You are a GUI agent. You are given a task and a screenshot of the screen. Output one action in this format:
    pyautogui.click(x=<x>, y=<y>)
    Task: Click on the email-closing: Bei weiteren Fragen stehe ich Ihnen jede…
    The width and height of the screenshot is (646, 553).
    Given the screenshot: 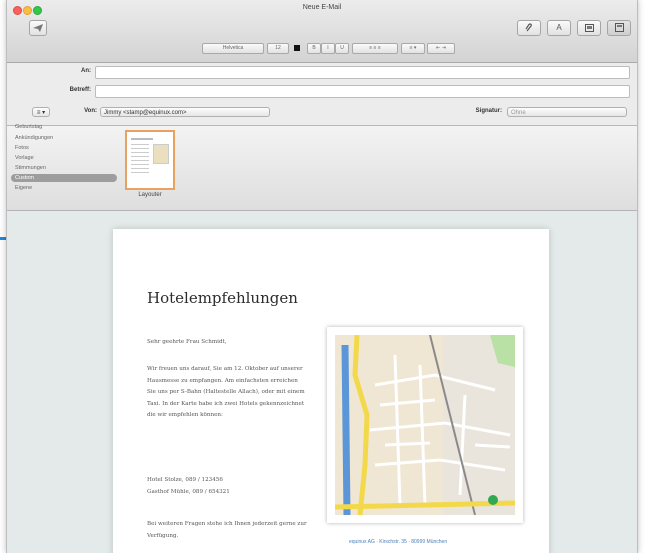 What is the action you would take?
    pyautogui.click(x=227, y=530)
    